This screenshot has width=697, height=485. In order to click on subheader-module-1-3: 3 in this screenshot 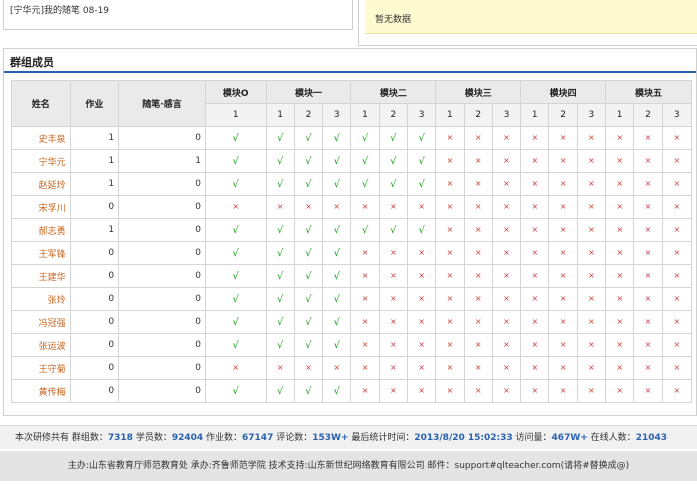, I will do `click(337, 115)`.